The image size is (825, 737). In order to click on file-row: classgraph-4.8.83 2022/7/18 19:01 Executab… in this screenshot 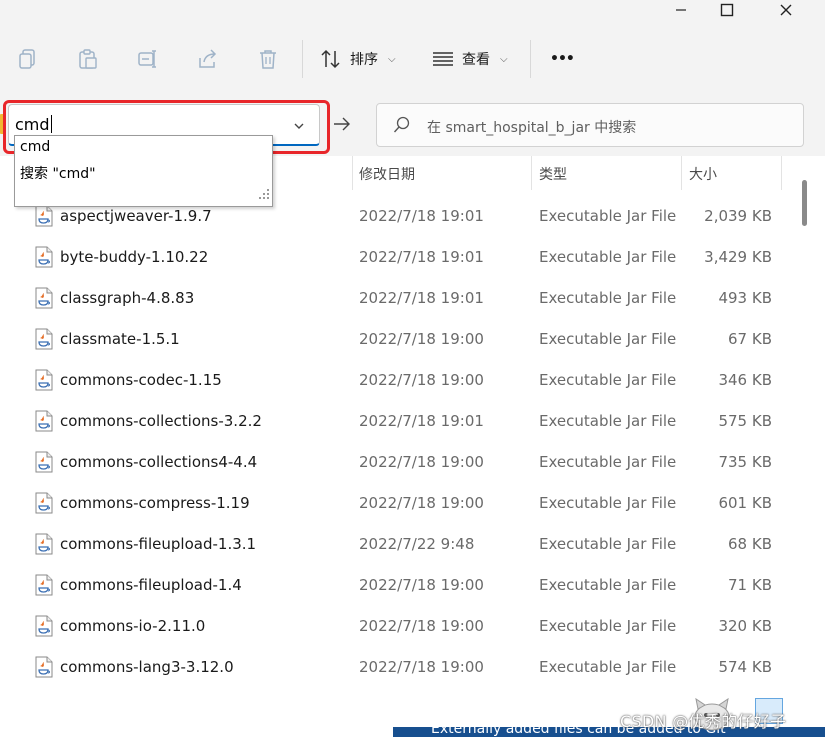, I will do `click(395, 298)`.